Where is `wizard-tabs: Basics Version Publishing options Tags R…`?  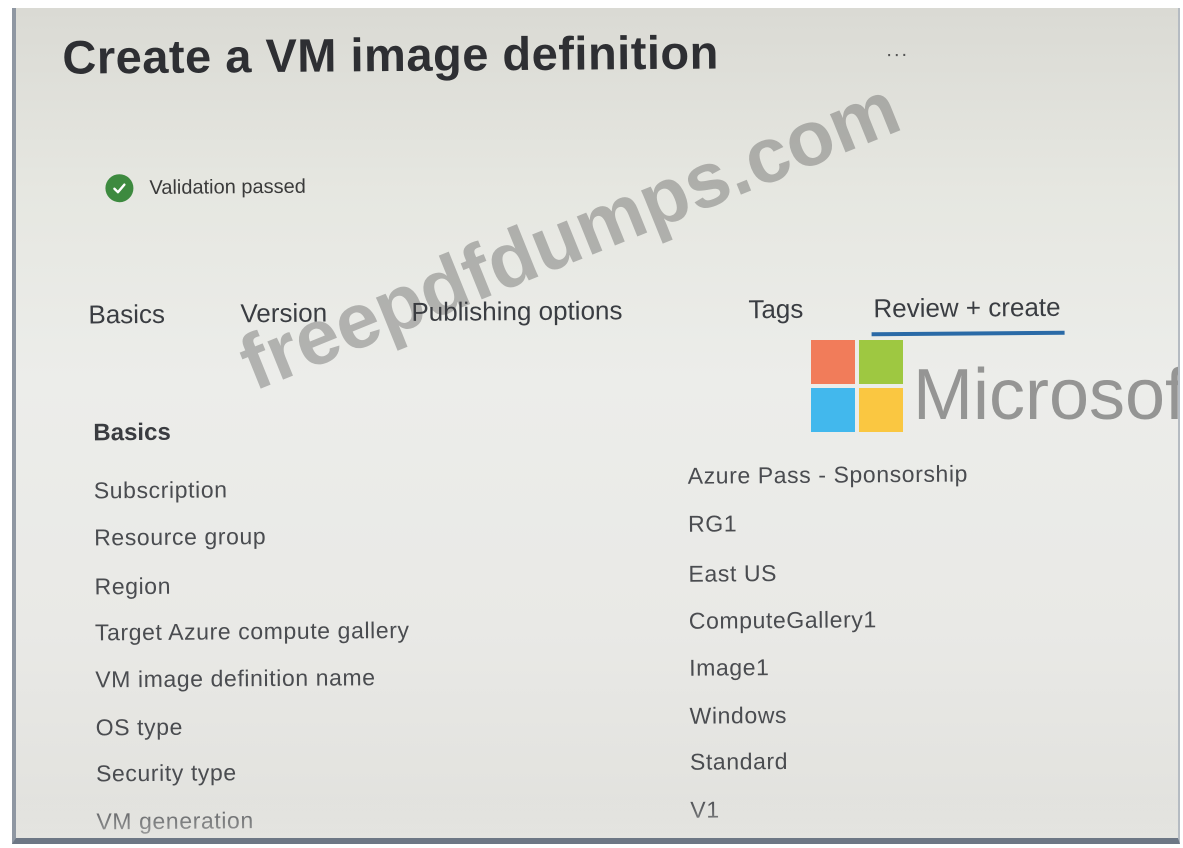
wizard-tabs: Basics Version Publishing options Tags R… is located at coordinates (613, 320).